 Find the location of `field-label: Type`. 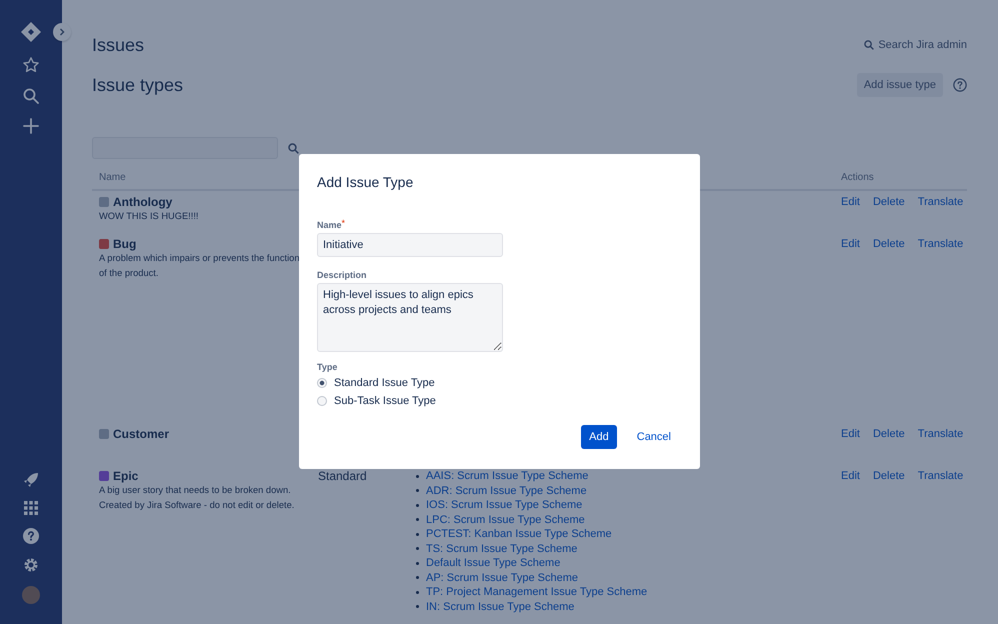

field-label: Type is located at coordinates (327, 367).